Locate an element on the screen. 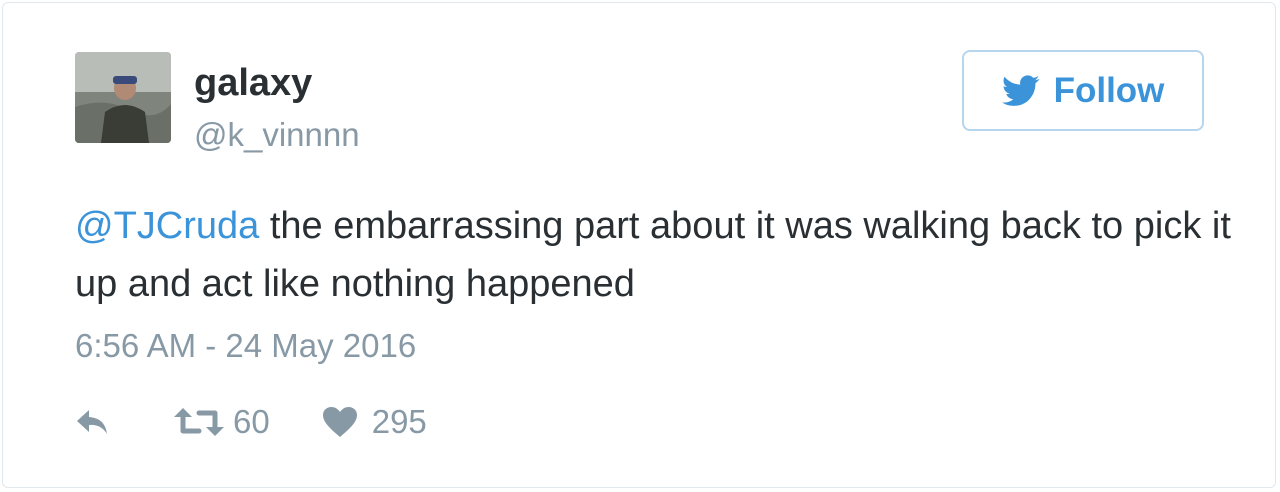  heart-icon is located at coordinates (339, 422).